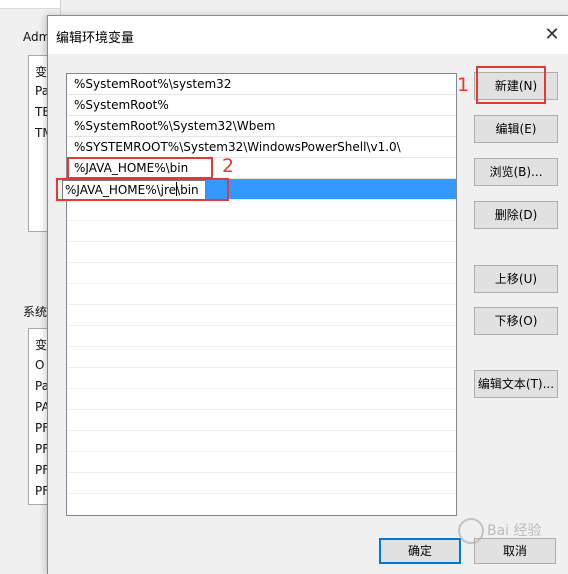  What do you see at coordinates (516, 129) in the screenshot?
I see `edit-button: 编辑(E)` at bounding box center [516, 129].